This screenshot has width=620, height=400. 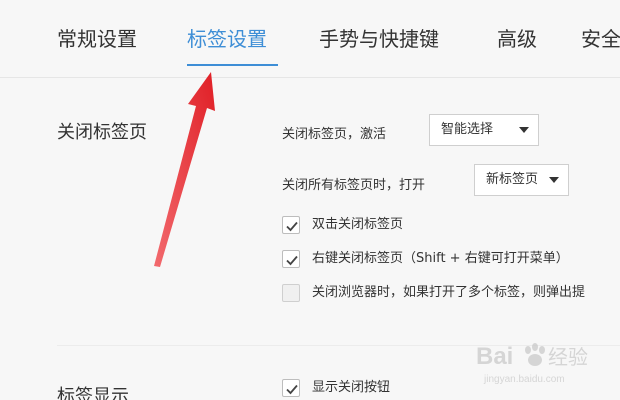 I want to click on show-close-button-checkbox, so click(x=291, y=388).